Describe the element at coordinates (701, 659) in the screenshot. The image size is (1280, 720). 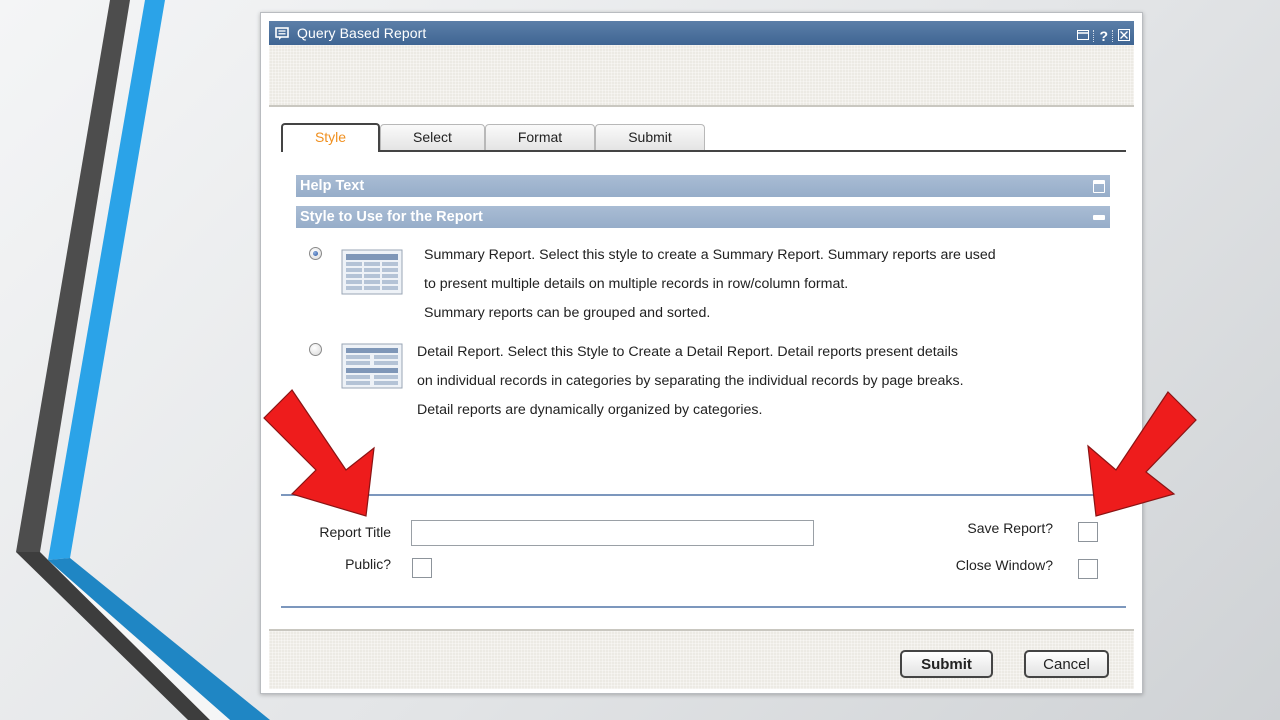
I see `dialog-footer: Submit Cancel` at that location.